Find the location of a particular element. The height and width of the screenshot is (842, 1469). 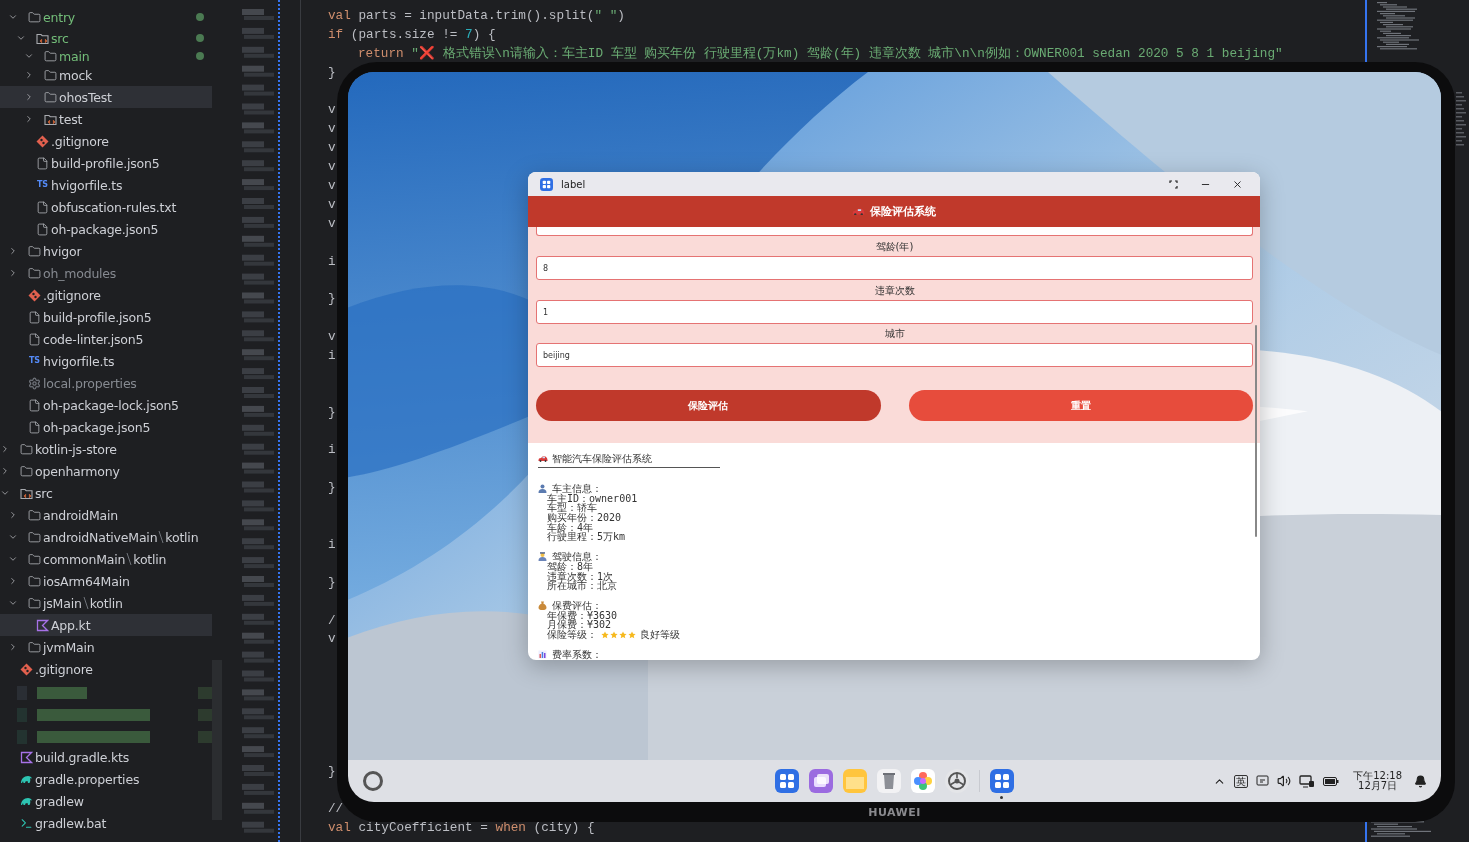

tree-item: gradle.properties is located at coordinates (106, 779).